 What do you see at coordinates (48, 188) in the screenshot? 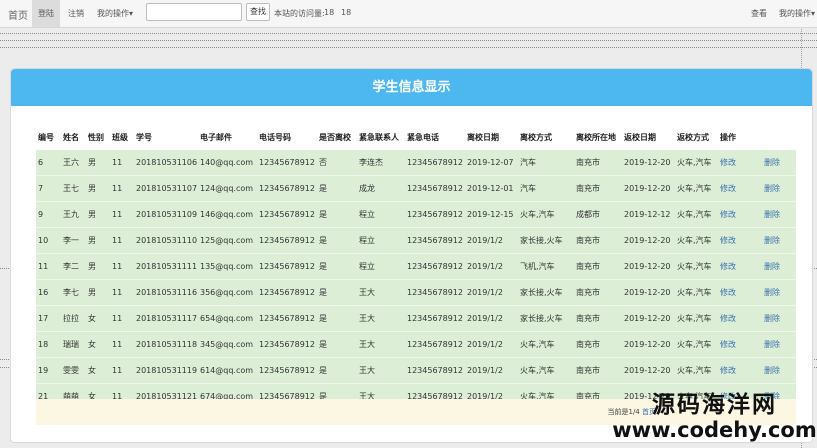
I see `table-cell: 7` at bounding box center [48, 188].